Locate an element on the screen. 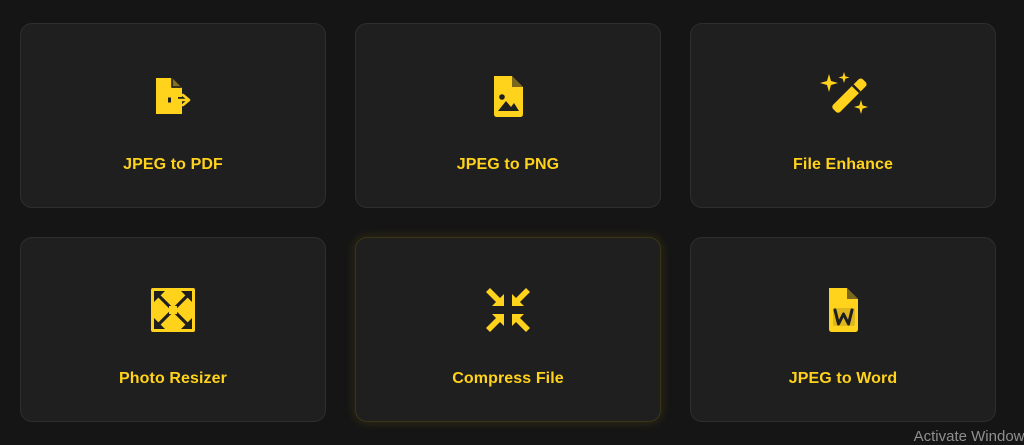 The height and width of the screenshot is (445, 1024). expand-arrows-icon is located at coordinates (173, 310).